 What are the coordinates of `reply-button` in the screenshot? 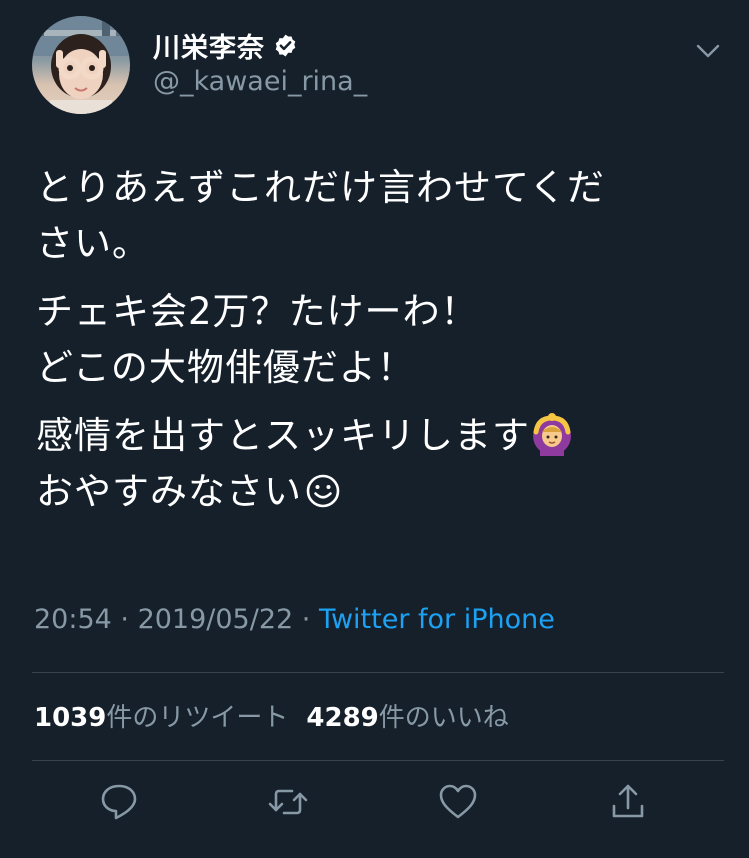 It's located at (119, 802).